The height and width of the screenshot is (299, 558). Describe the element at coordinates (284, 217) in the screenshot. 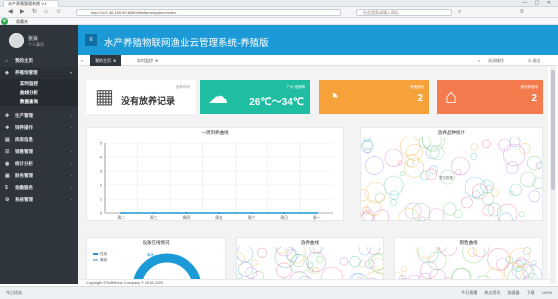

I see `x-tick-label: 周日` at that location.